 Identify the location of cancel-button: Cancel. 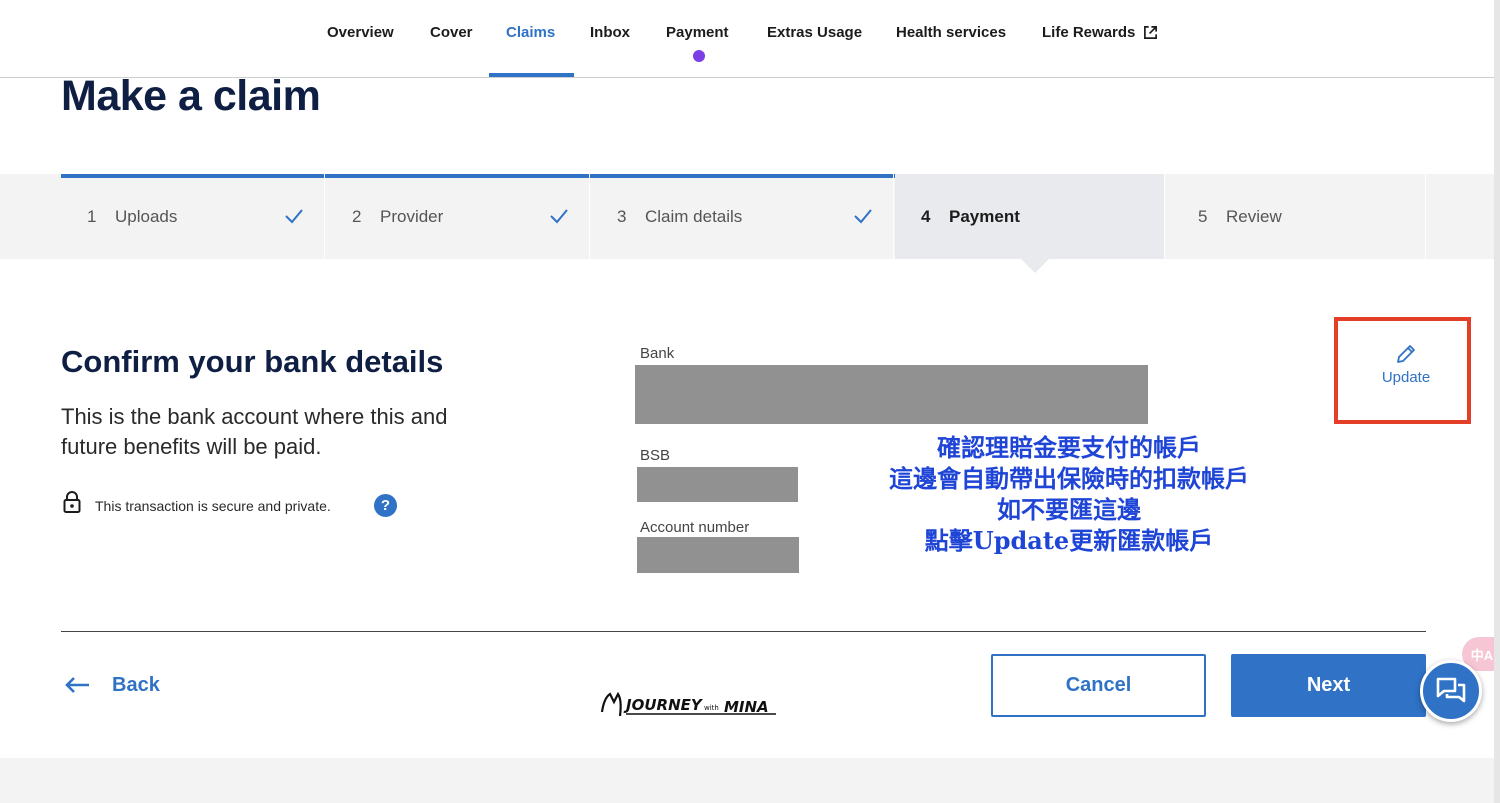
(1098, 685).